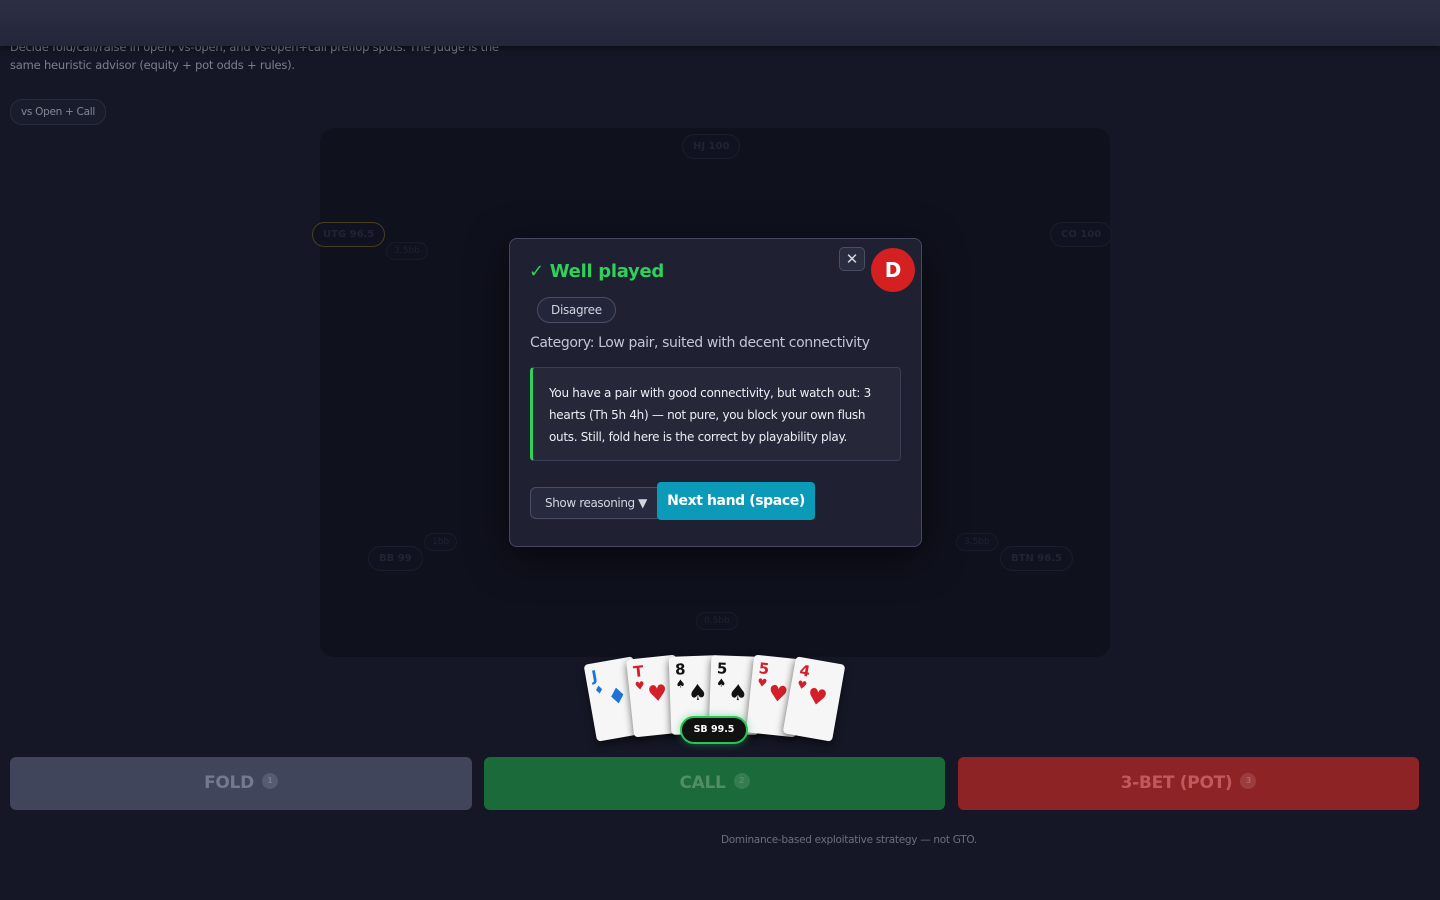 Image resolution: width=1440 pixels, height=900 pixels. What do you see at coordinates (711, 146) in the screenshot?
I see `seat-hj: HJ 100` at bounding box center [711, 146].